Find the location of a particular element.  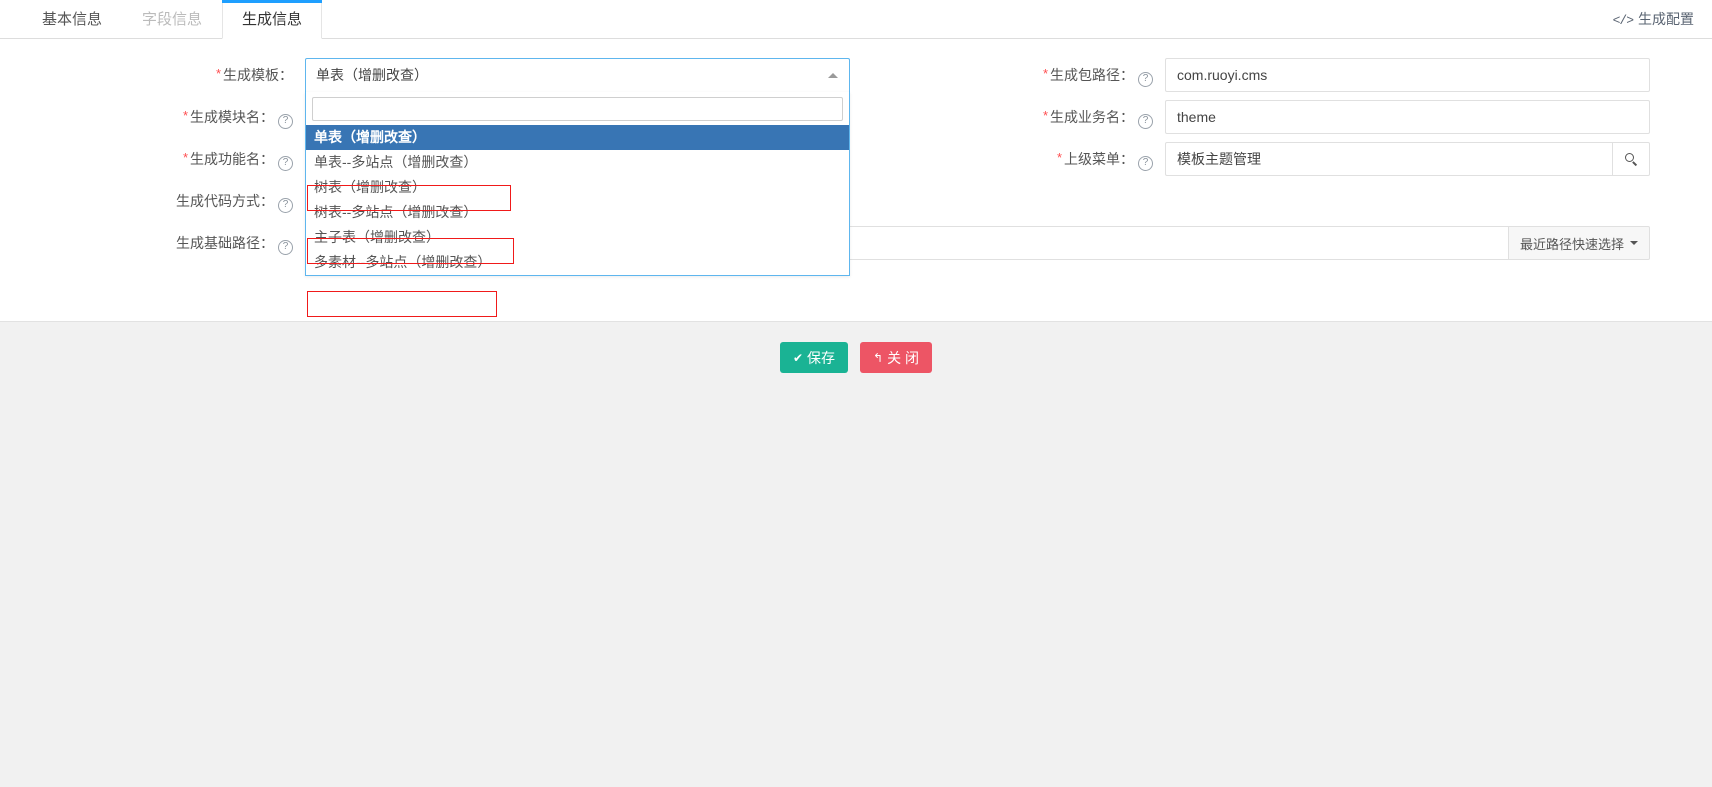

package-path-input is located at coordinates (1407, 75).